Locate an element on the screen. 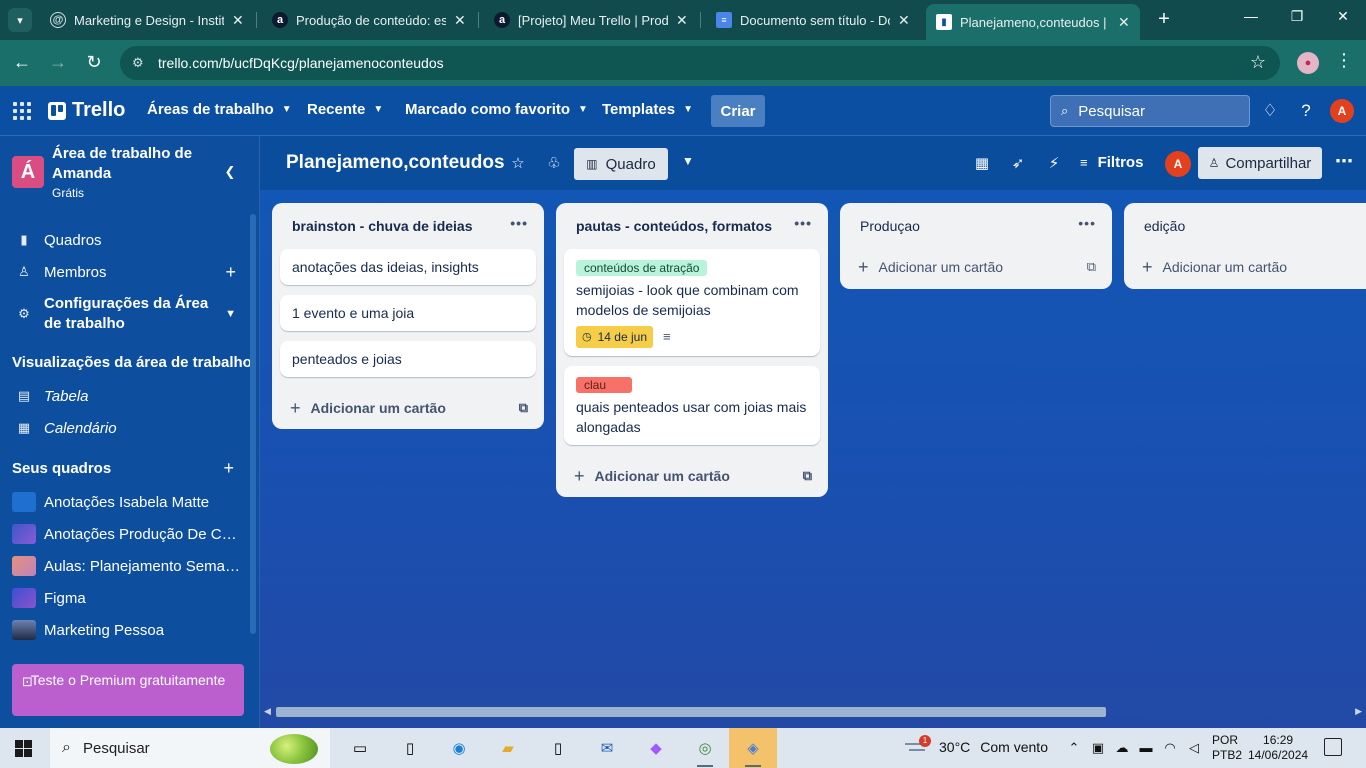 The image size is (1366, 768). restore-window-icon: ❐ is located at coordinates (1297, 16).